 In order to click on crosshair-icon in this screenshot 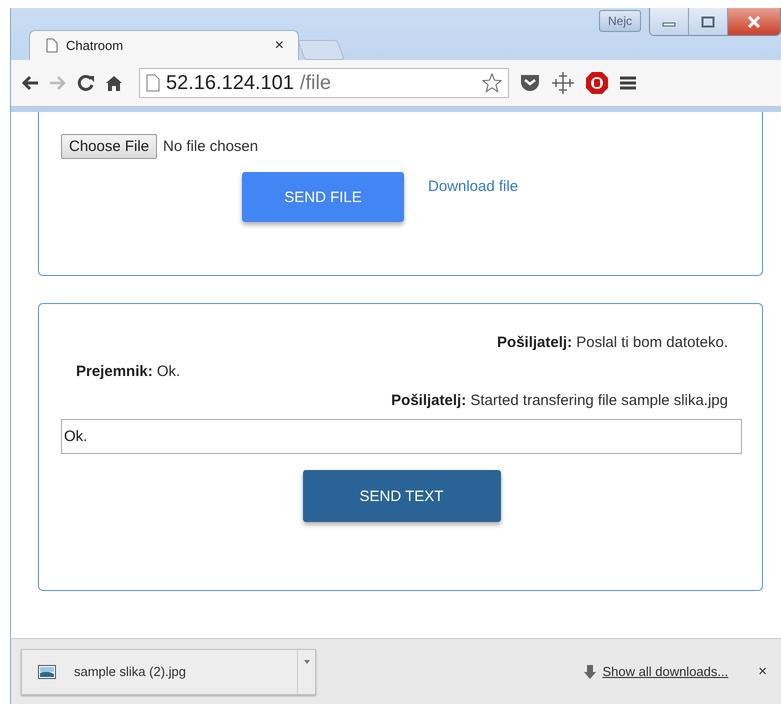, I will do `click(563, 83)`.